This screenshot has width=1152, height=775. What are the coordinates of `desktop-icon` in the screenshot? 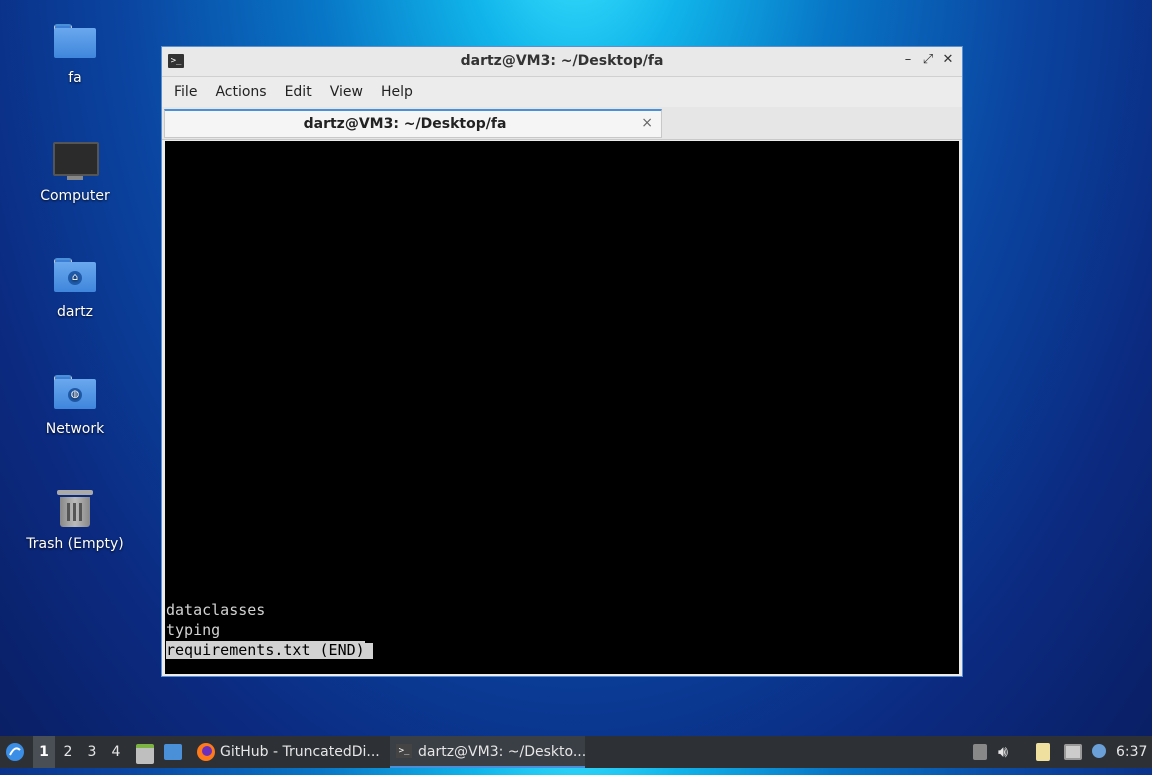 It's located at (173, 752).